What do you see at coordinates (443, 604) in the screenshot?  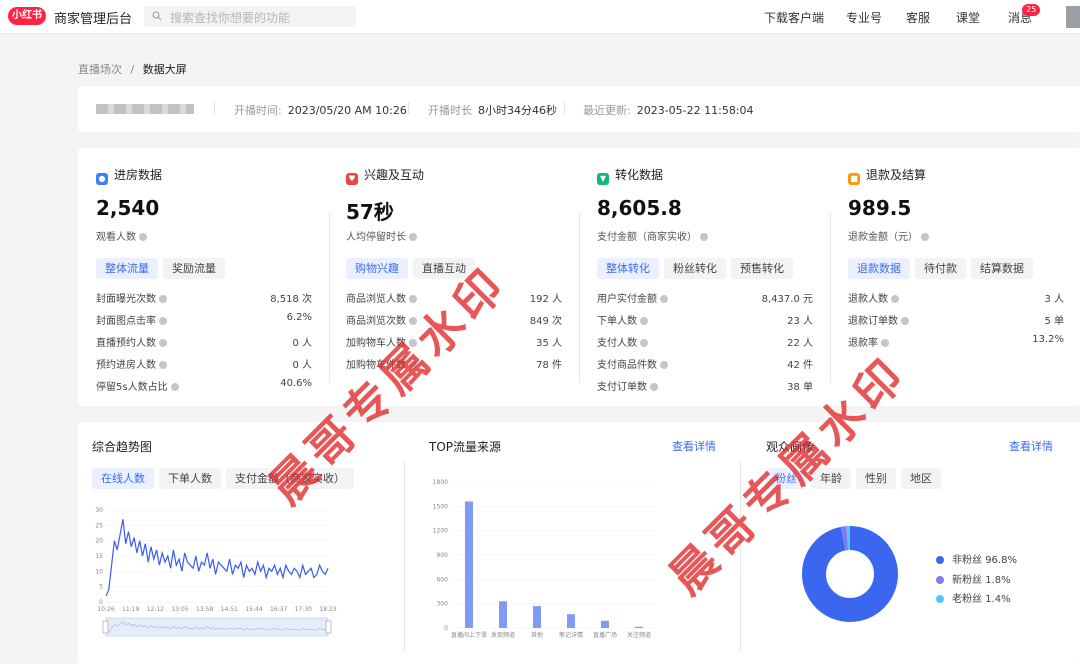 I see `y-tick-label: 300` at bounding box center [443, 604].